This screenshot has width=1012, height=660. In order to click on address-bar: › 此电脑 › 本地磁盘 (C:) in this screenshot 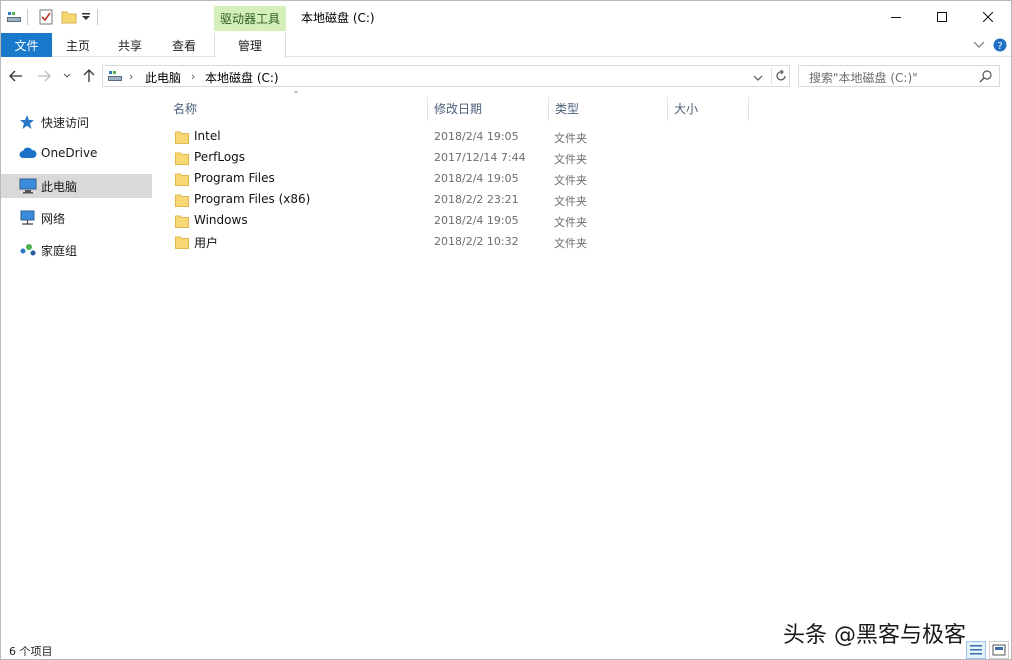, I will do `click(446, 76)`.